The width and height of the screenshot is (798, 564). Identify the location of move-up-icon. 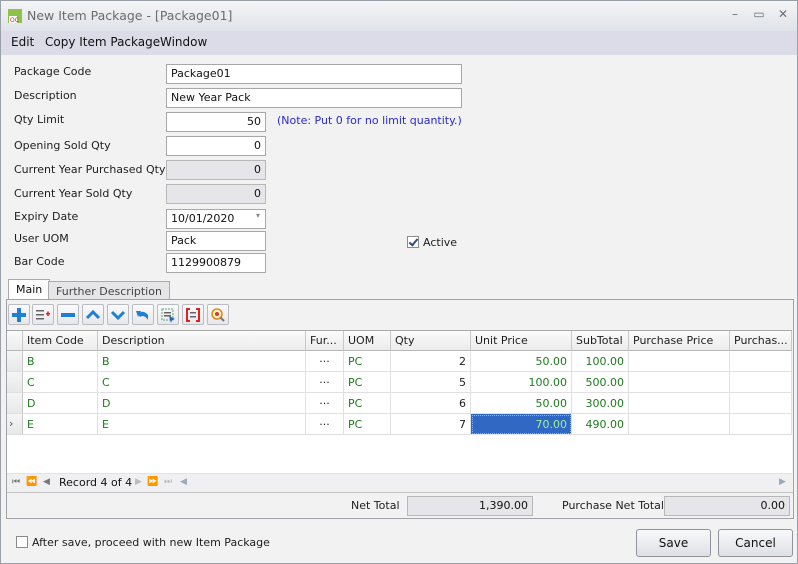
(93, 314).